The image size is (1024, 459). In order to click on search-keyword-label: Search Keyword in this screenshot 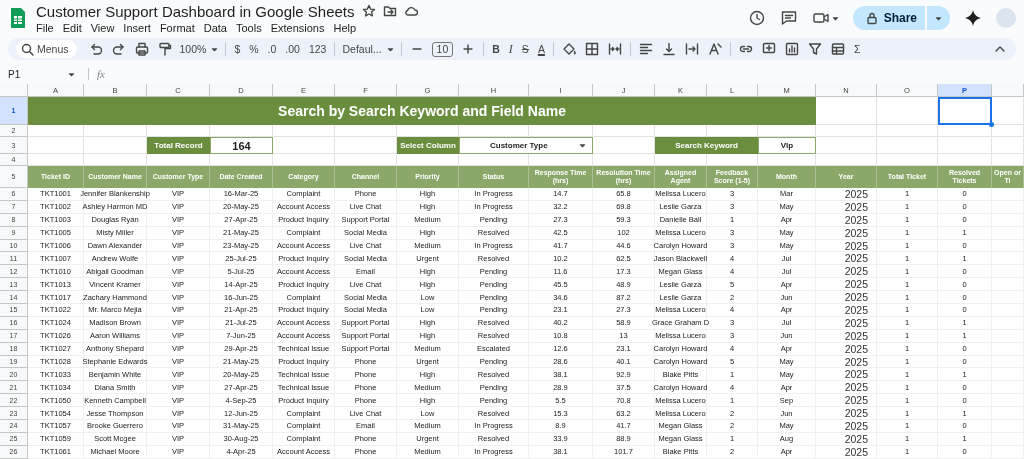, I will do `click(706, 145)`.